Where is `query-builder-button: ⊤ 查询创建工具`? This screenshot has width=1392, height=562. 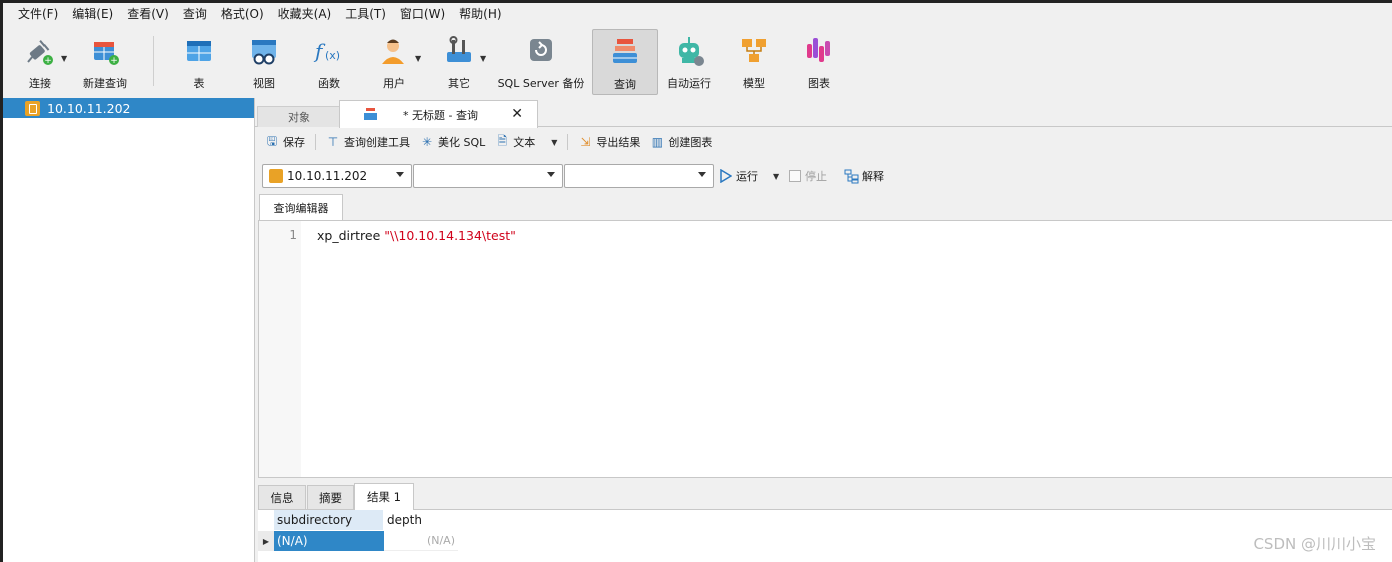 query-builder-button: ⊤ 查询创建工具 is located at coordinates (368, 142).